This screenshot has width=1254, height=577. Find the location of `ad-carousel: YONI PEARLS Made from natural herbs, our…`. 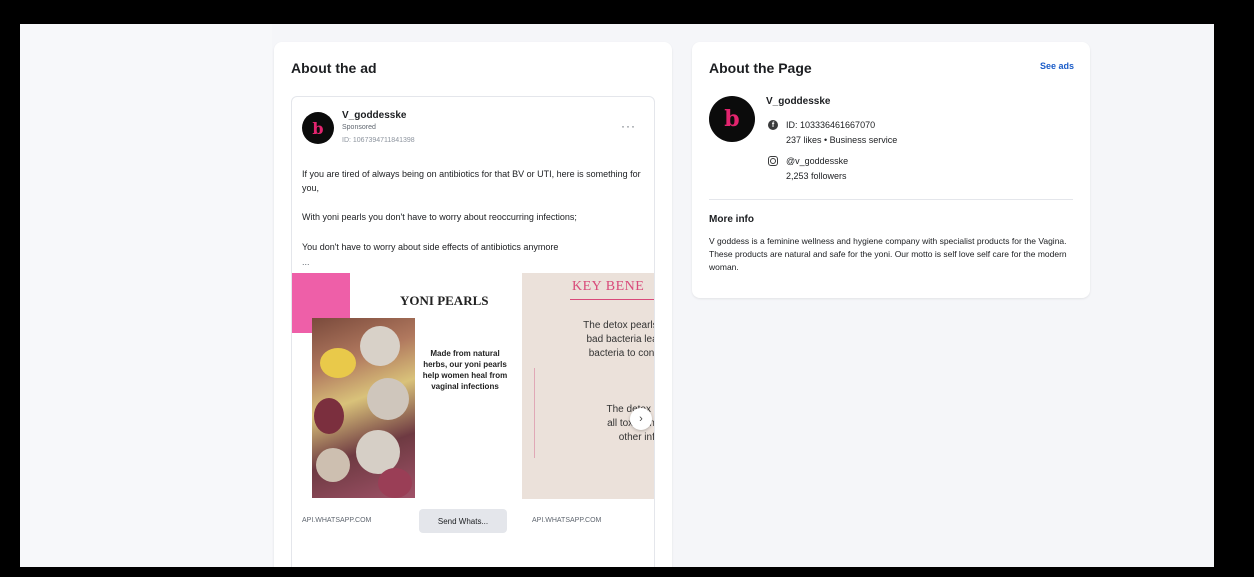

ad-carousel: YONI PEARLS Made from natural herbs, our… is located at coordinates (473, 389).